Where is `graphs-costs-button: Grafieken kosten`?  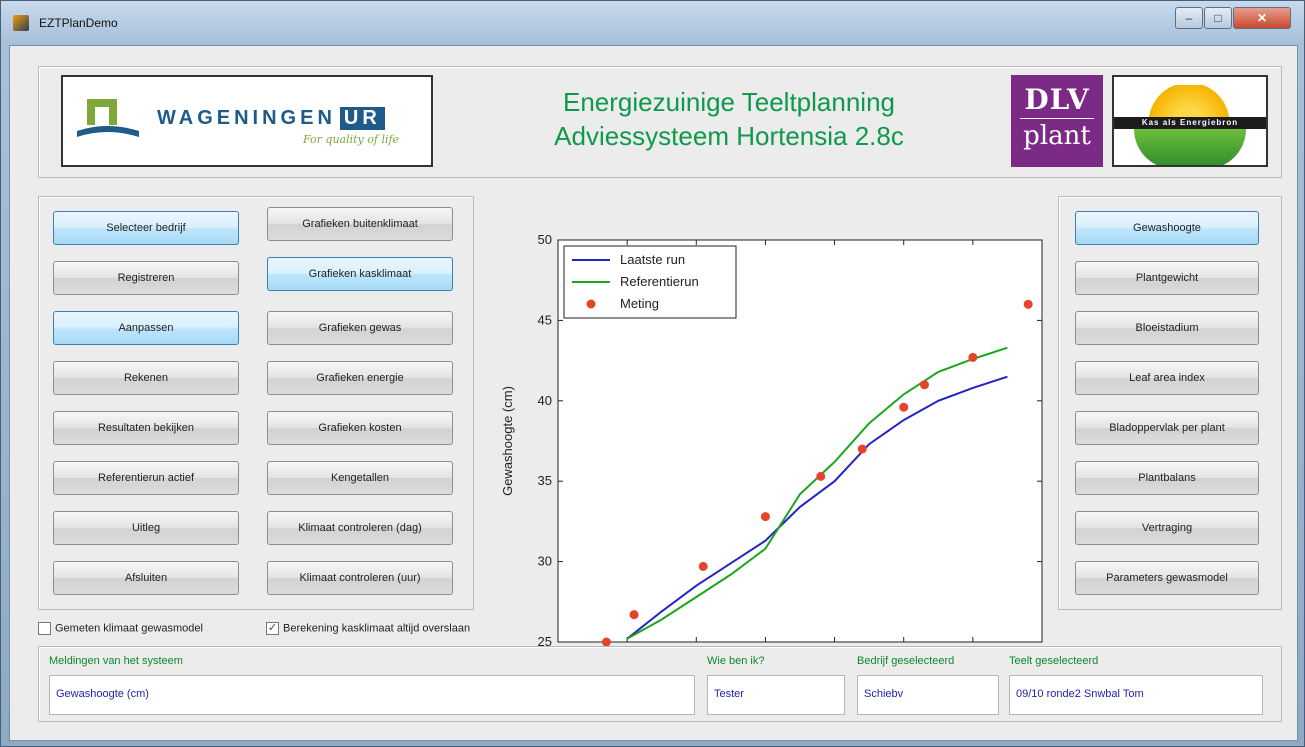 graphs-costs-button: Grafieken kosten is located at coordinates (360, 428).